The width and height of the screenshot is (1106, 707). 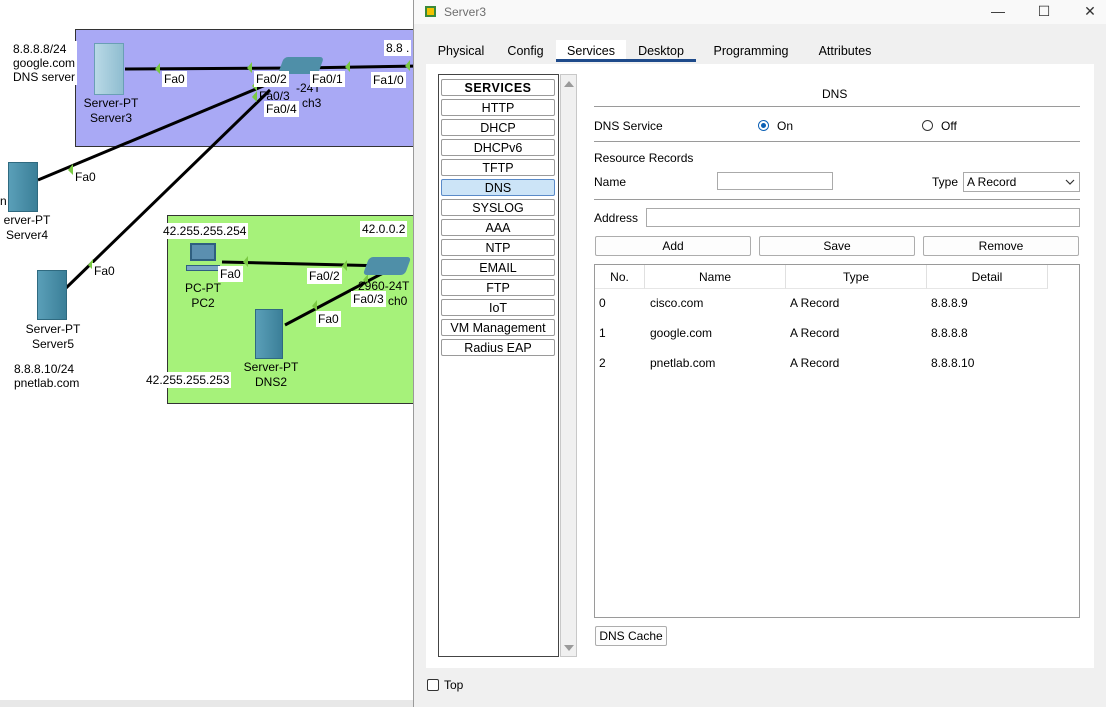 I want to click on switch0-icon, so click(x=387, y=266).